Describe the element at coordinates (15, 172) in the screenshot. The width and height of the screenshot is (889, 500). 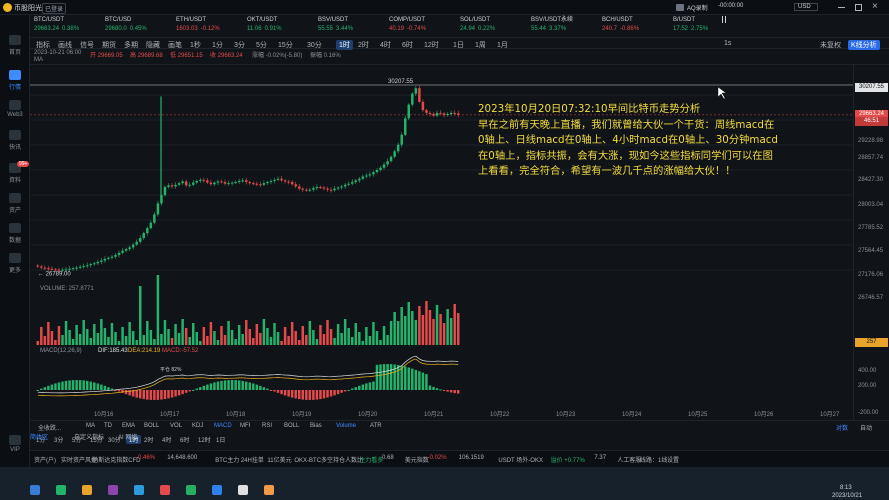
I see `nav-item-4: 資料 99+` at that location.